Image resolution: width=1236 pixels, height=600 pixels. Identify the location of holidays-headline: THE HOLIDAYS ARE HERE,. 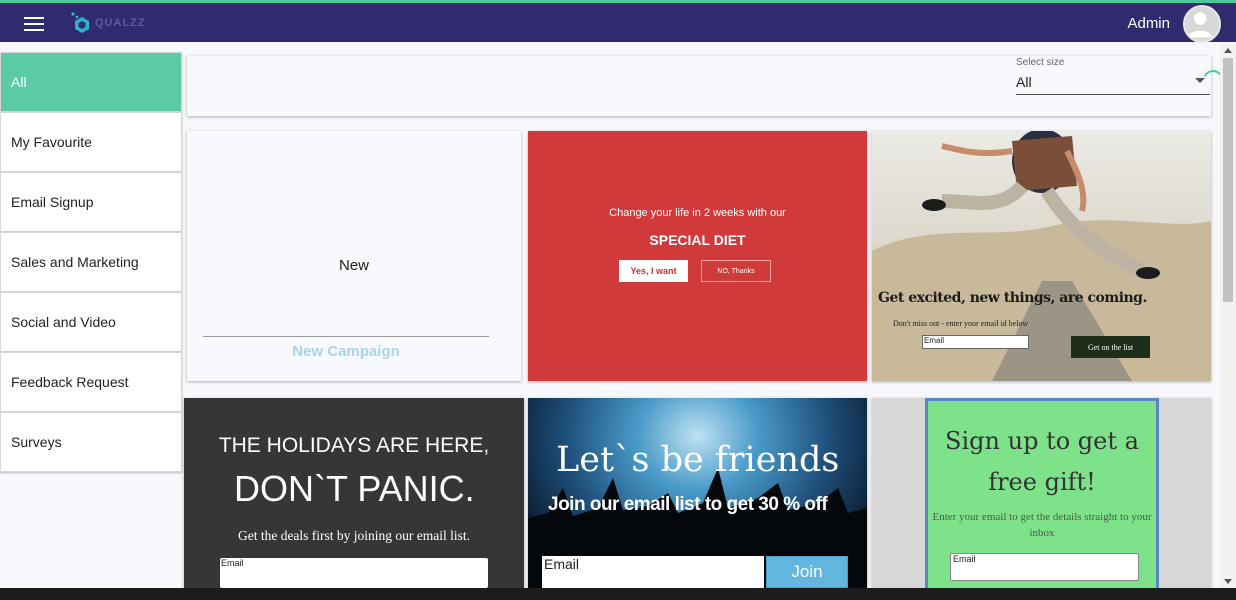
(354, 445).